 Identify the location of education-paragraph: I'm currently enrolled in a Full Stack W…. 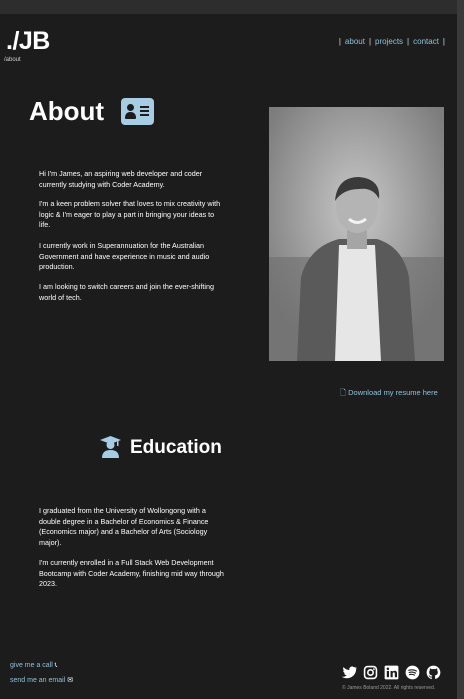
(131, 573).